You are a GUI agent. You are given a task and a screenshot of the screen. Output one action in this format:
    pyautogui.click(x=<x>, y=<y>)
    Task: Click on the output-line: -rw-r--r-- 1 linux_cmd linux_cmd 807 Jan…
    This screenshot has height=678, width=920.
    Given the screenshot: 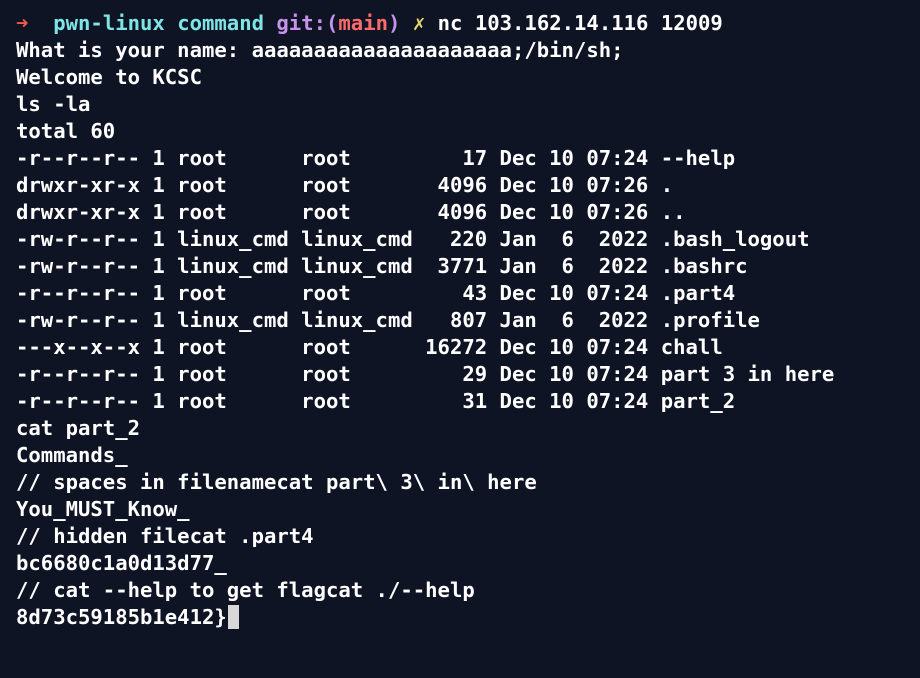 What is the action you would take?
    pyautogui.click(x=388, y=320)
    